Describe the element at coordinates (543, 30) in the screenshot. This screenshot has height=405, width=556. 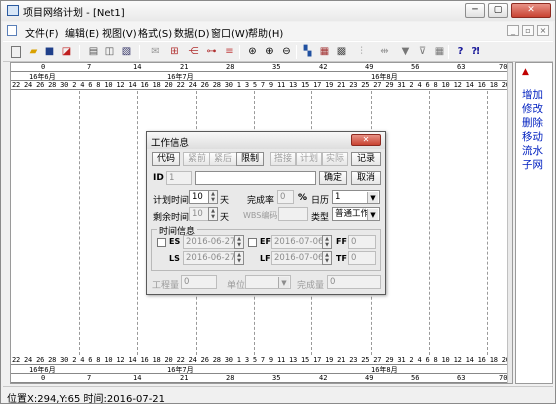
I see `mdi-close-button: ×` at that location.